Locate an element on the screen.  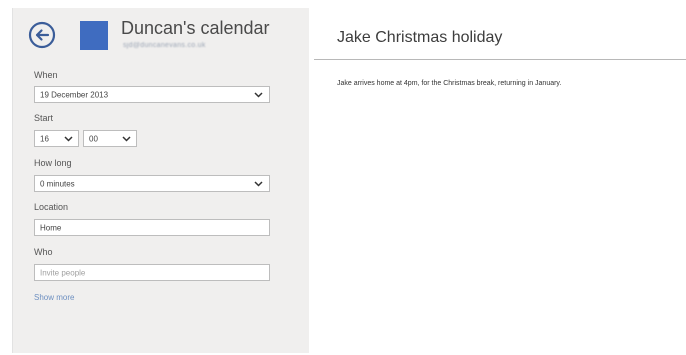
how-long-label: How long is located at coordinates (53, 163).